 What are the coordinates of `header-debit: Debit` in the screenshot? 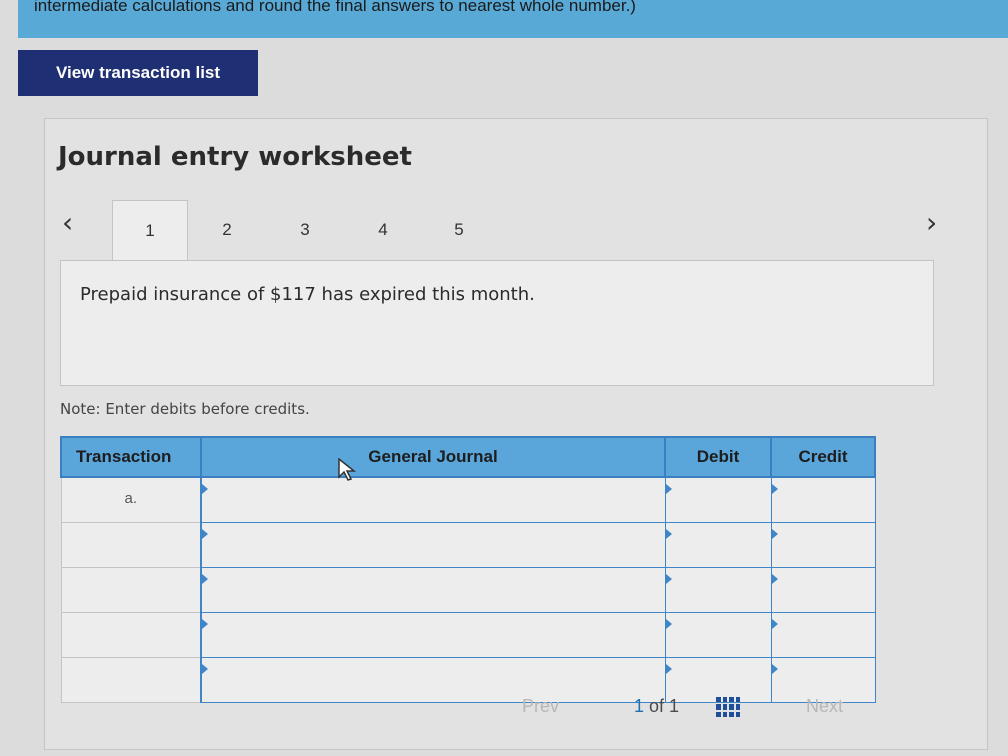 It's located at (718, 457).